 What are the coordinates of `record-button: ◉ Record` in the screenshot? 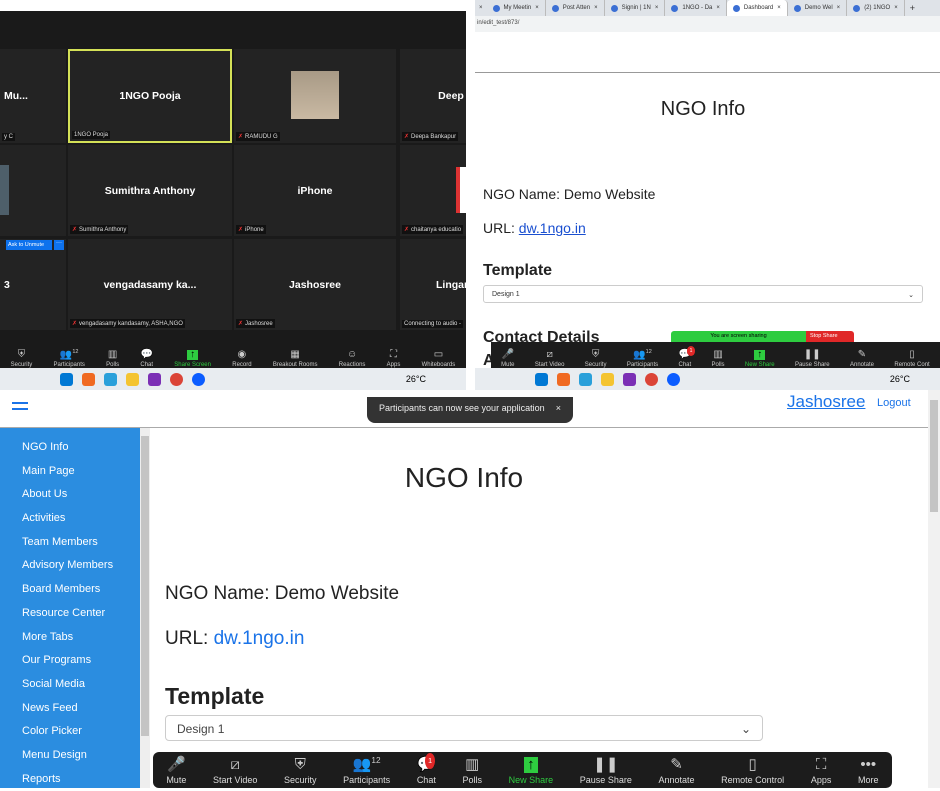 It's located at (241, 359).